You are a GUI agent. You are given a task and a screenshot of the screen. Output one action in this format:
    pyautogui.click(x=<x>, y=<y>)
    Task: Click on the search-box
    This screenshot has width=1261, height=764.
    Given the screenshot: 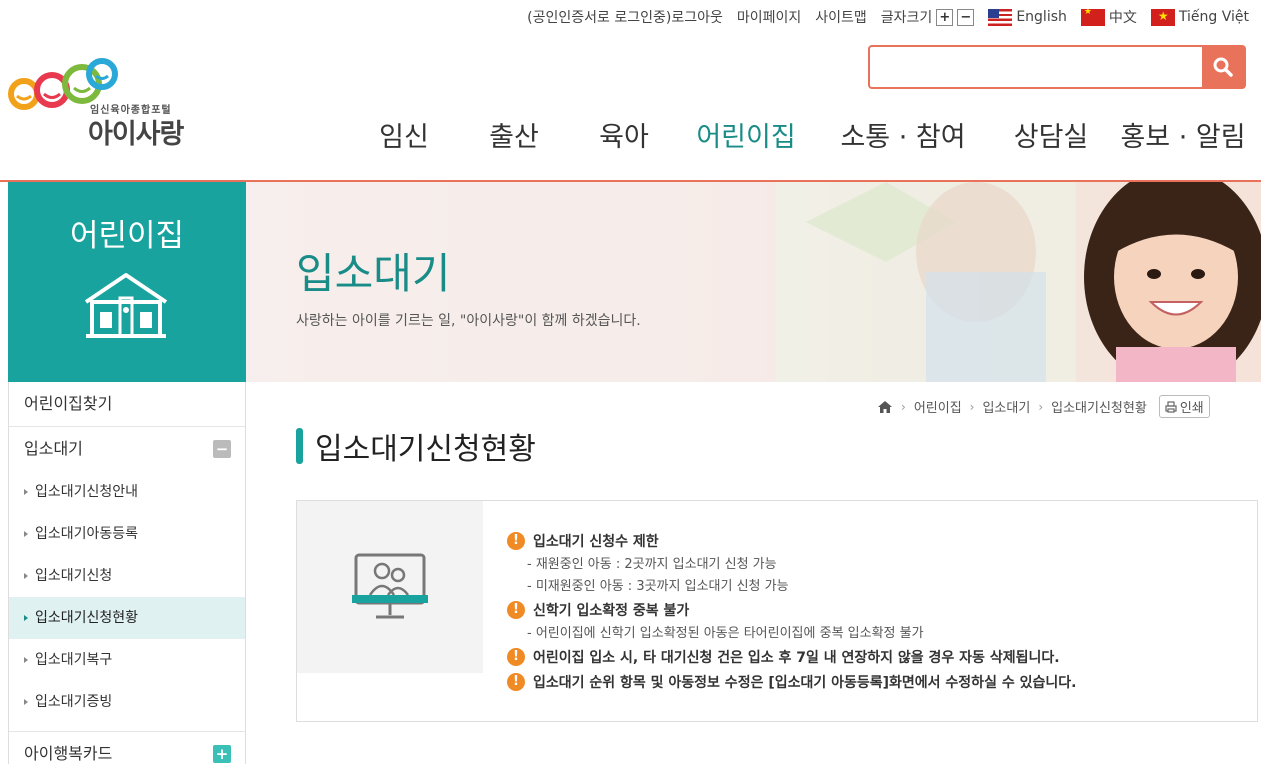 What is the action you would take?
    pyautogui.click(x=1057, y=67)
    